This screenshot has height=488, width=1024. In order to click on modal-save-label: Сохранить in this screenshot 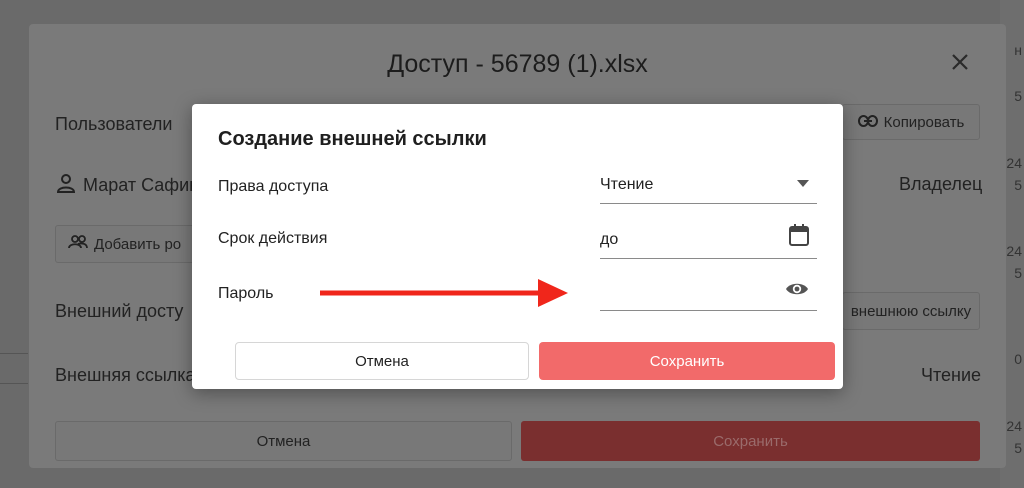, I will do `click(687, 361)`.